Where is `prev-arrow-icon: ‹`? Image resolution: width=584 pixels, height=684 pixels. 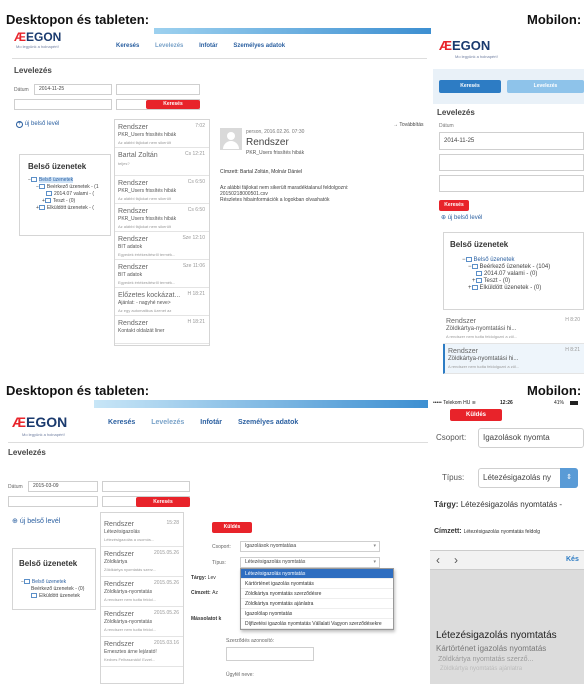 prev-arrow-icon: ‹ is located at coordinates (438, 560).